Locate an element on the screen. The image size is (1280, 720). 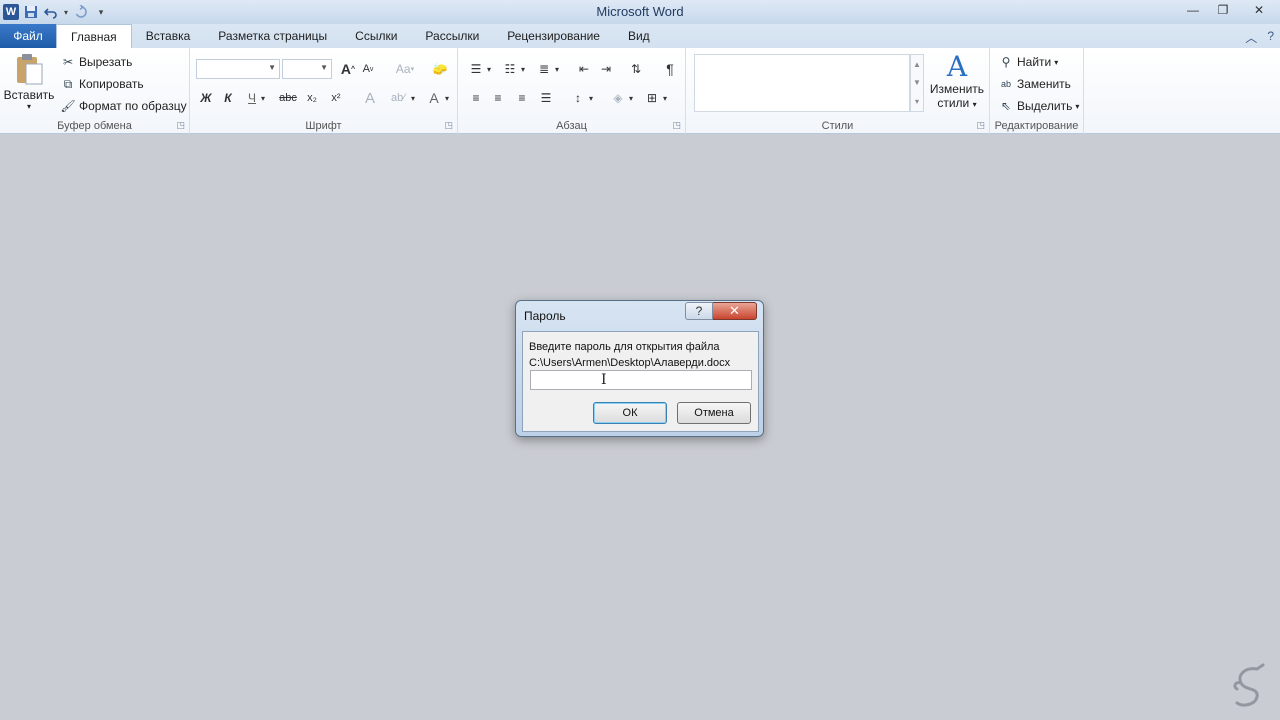
decrease-indent-icon: ⇤ is located at coordinates (584, 69).